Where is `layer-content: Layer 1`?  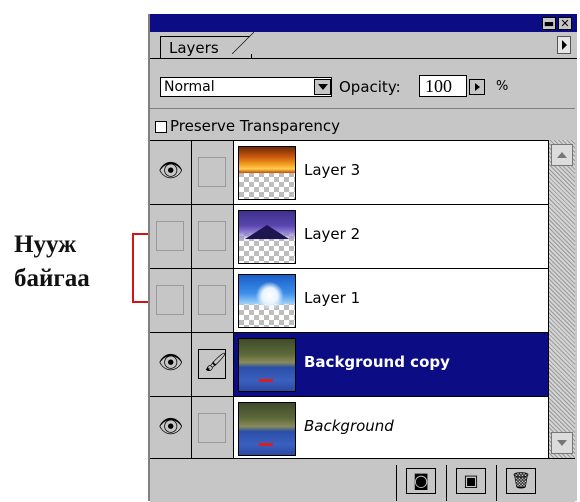 layer-content: Layer 1 is located at coordinates (391, 300).